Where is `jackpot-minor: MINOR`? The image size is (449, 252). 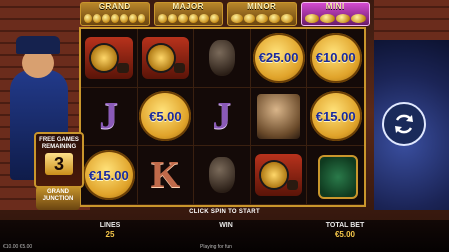 jackpot-minor: MINOR is located at coordinates (262, 14).